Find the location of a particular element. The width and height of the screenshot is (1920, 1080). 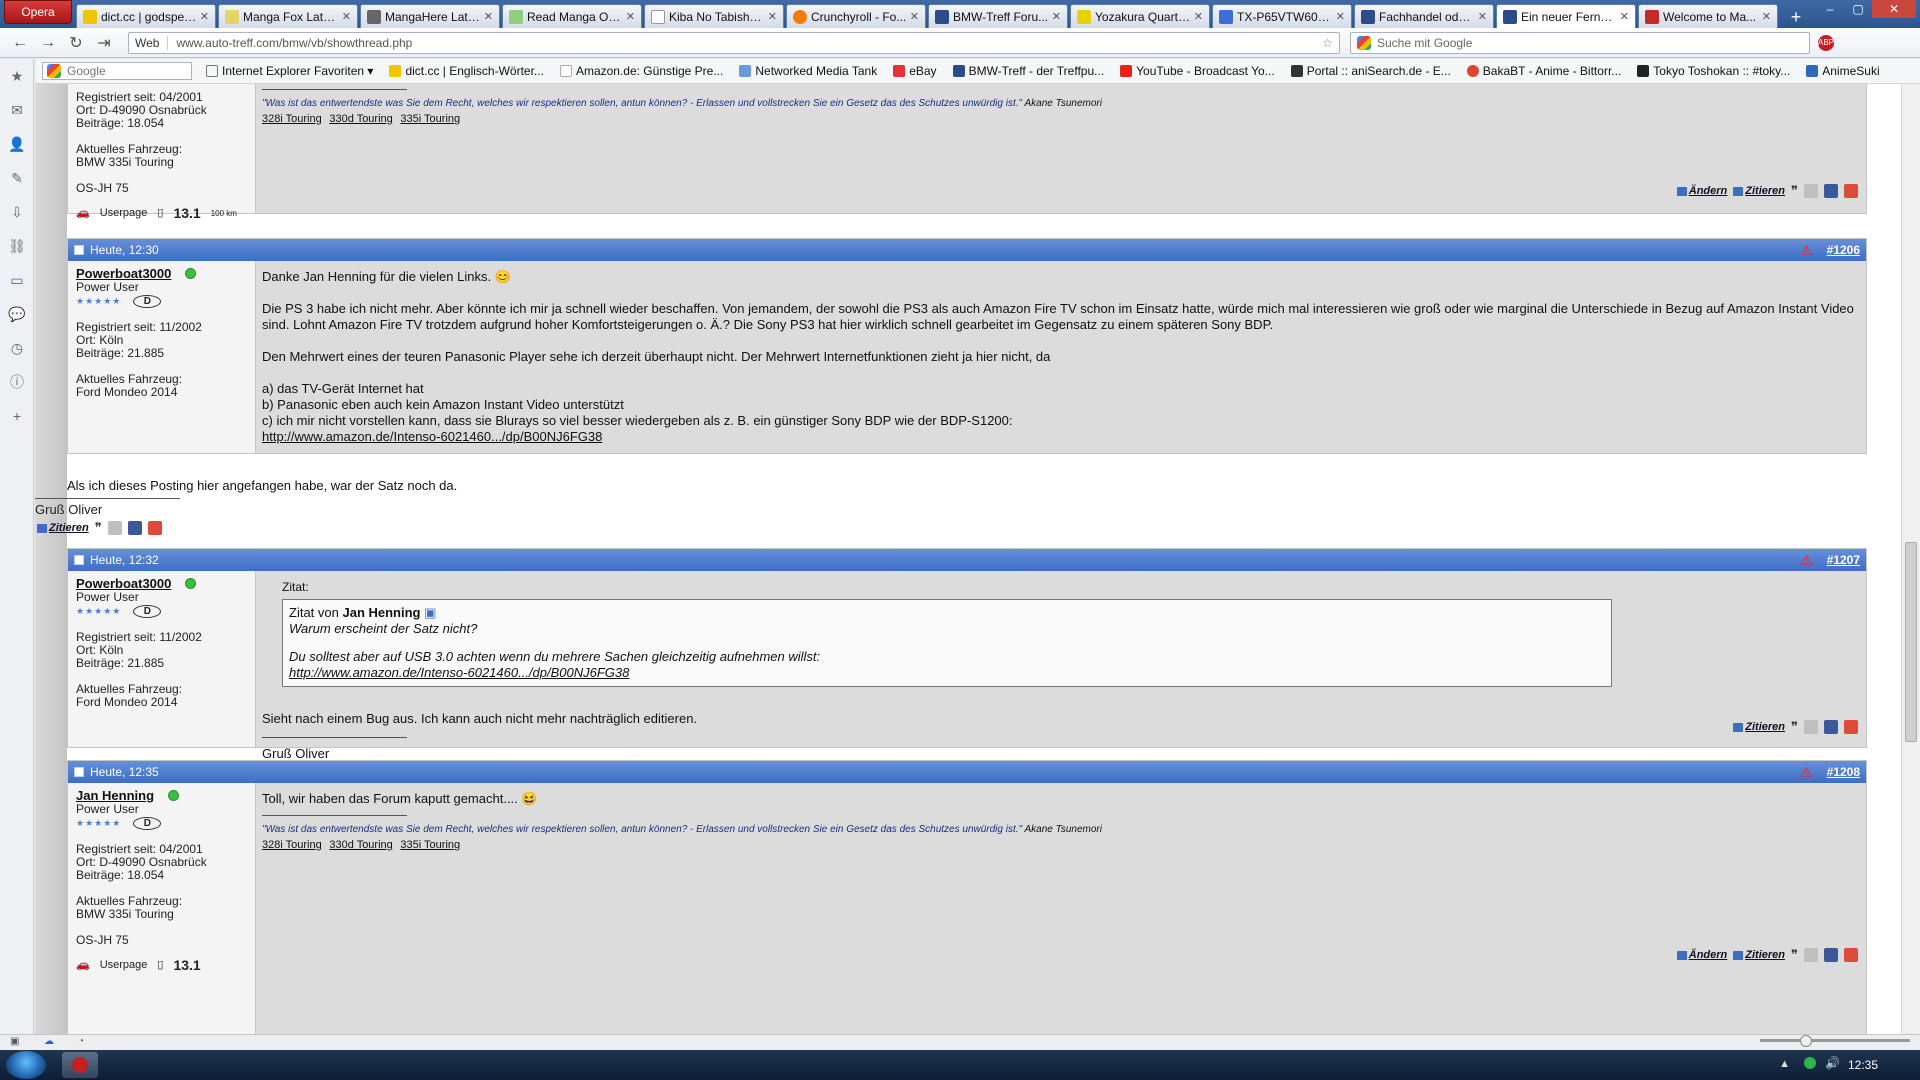

tab-dictcc: dict.cc | godspee... ✕ is located at coordinates (146, 16).